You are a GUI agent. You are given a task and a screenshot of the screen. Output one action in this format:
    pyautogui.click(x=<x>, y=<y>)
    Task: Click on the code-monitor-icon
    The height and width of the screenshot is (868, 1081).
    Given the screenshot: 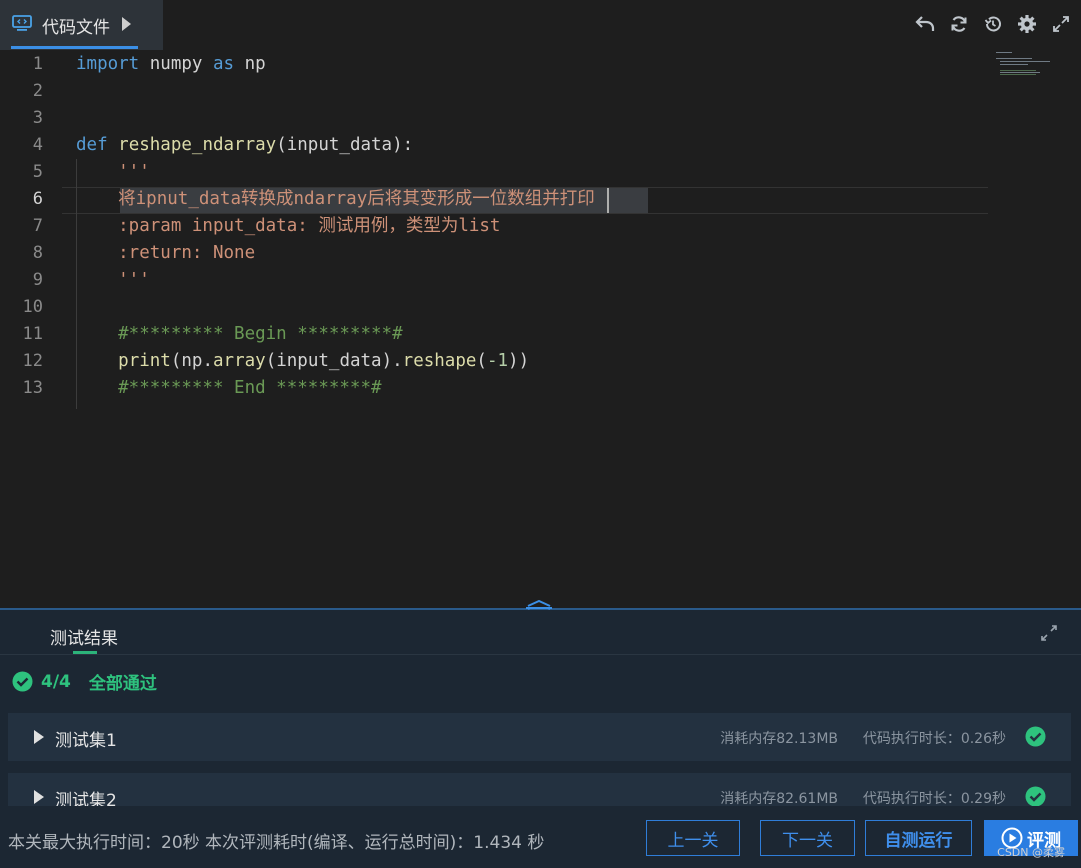 What is the action you would take?
    pyautogui.click(x=22, y=23)
    